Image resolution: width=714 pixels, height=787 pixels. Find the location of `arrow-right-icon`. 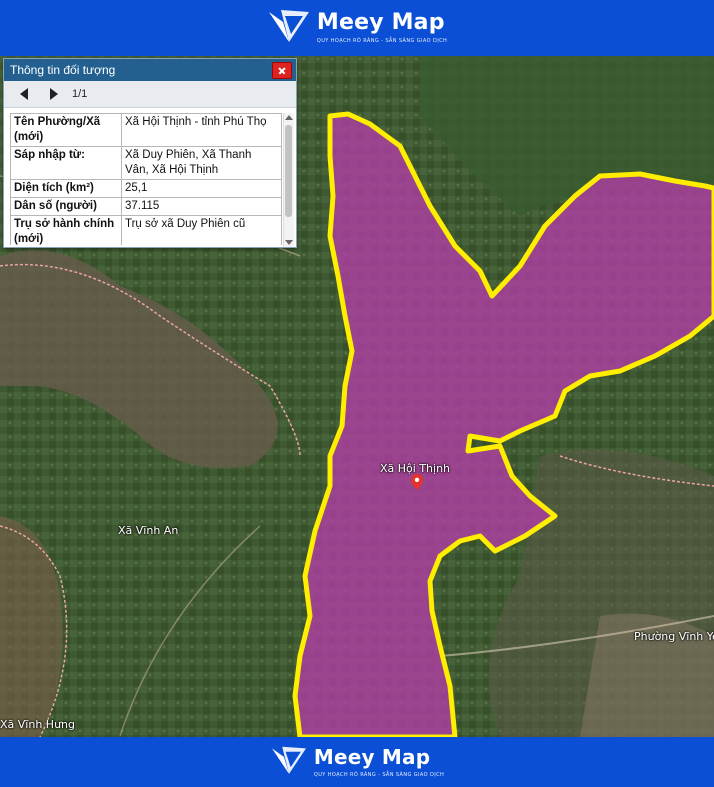

arrow-right-icon is located at coordinates (54, 94).